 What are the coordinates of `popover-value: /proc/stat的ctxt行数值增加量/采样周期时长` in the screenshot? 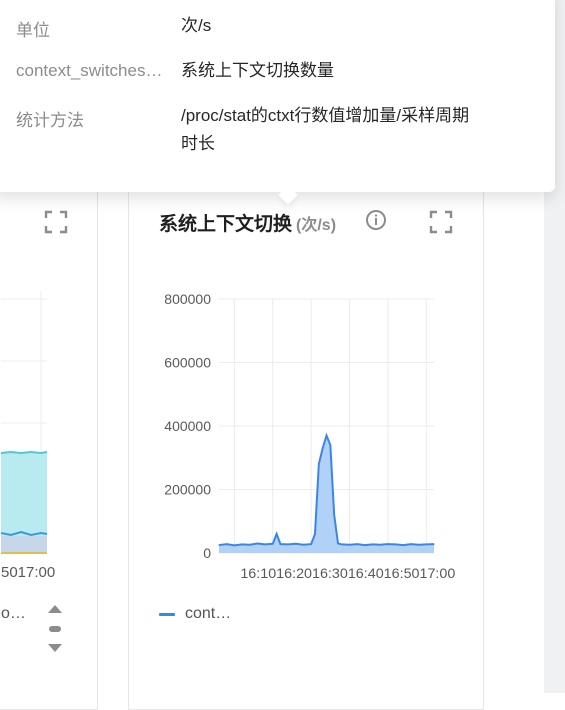 It's located at (325, 129).